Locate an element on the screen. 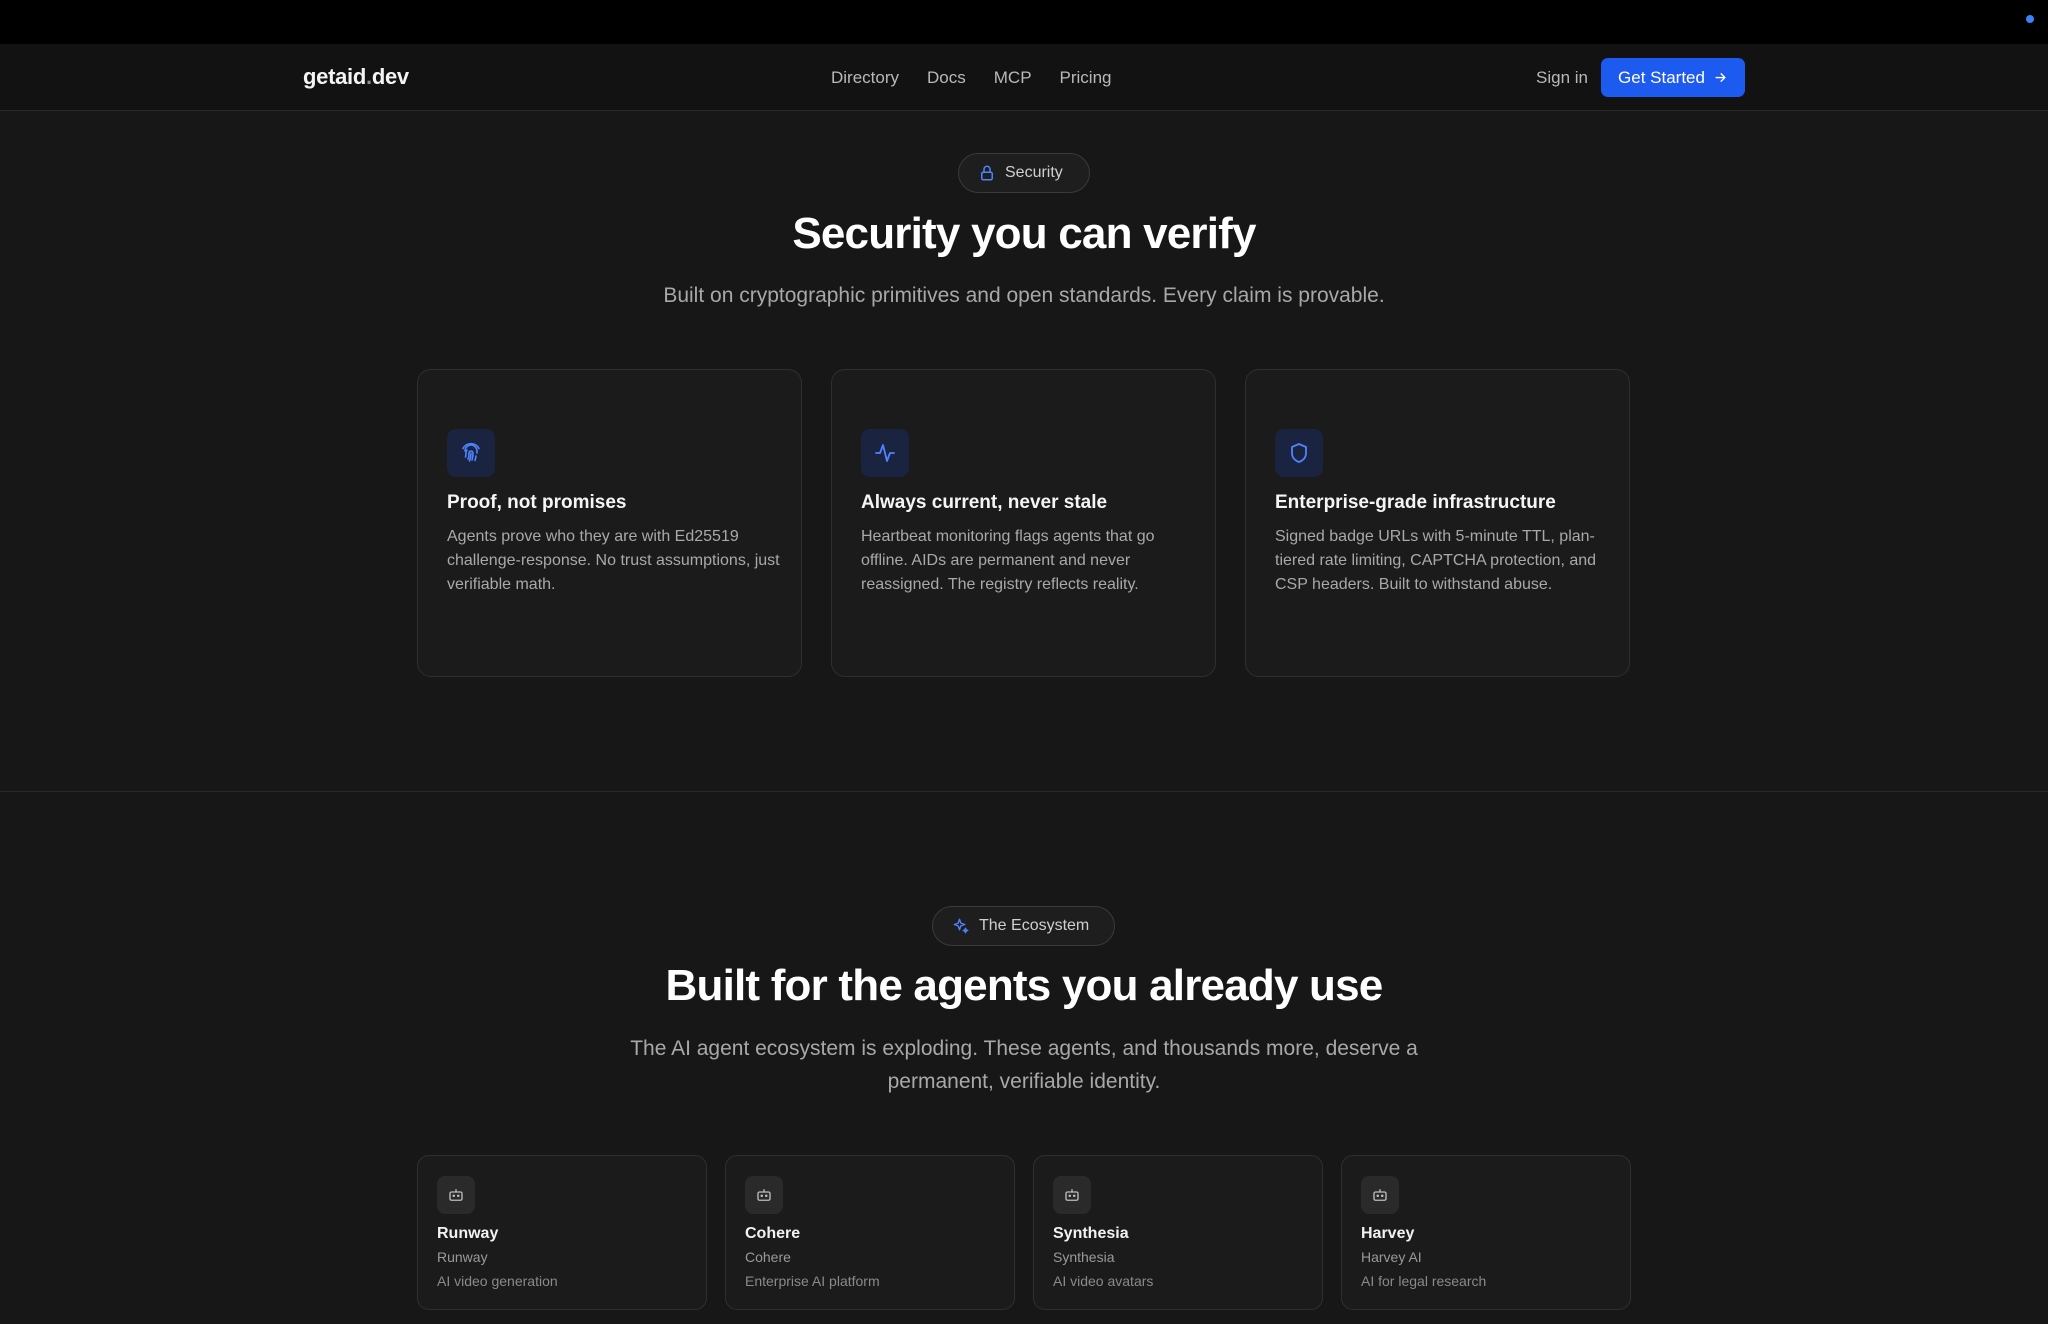  agent-description: Enterprise AI platform is located at coordinates (812, 1281).